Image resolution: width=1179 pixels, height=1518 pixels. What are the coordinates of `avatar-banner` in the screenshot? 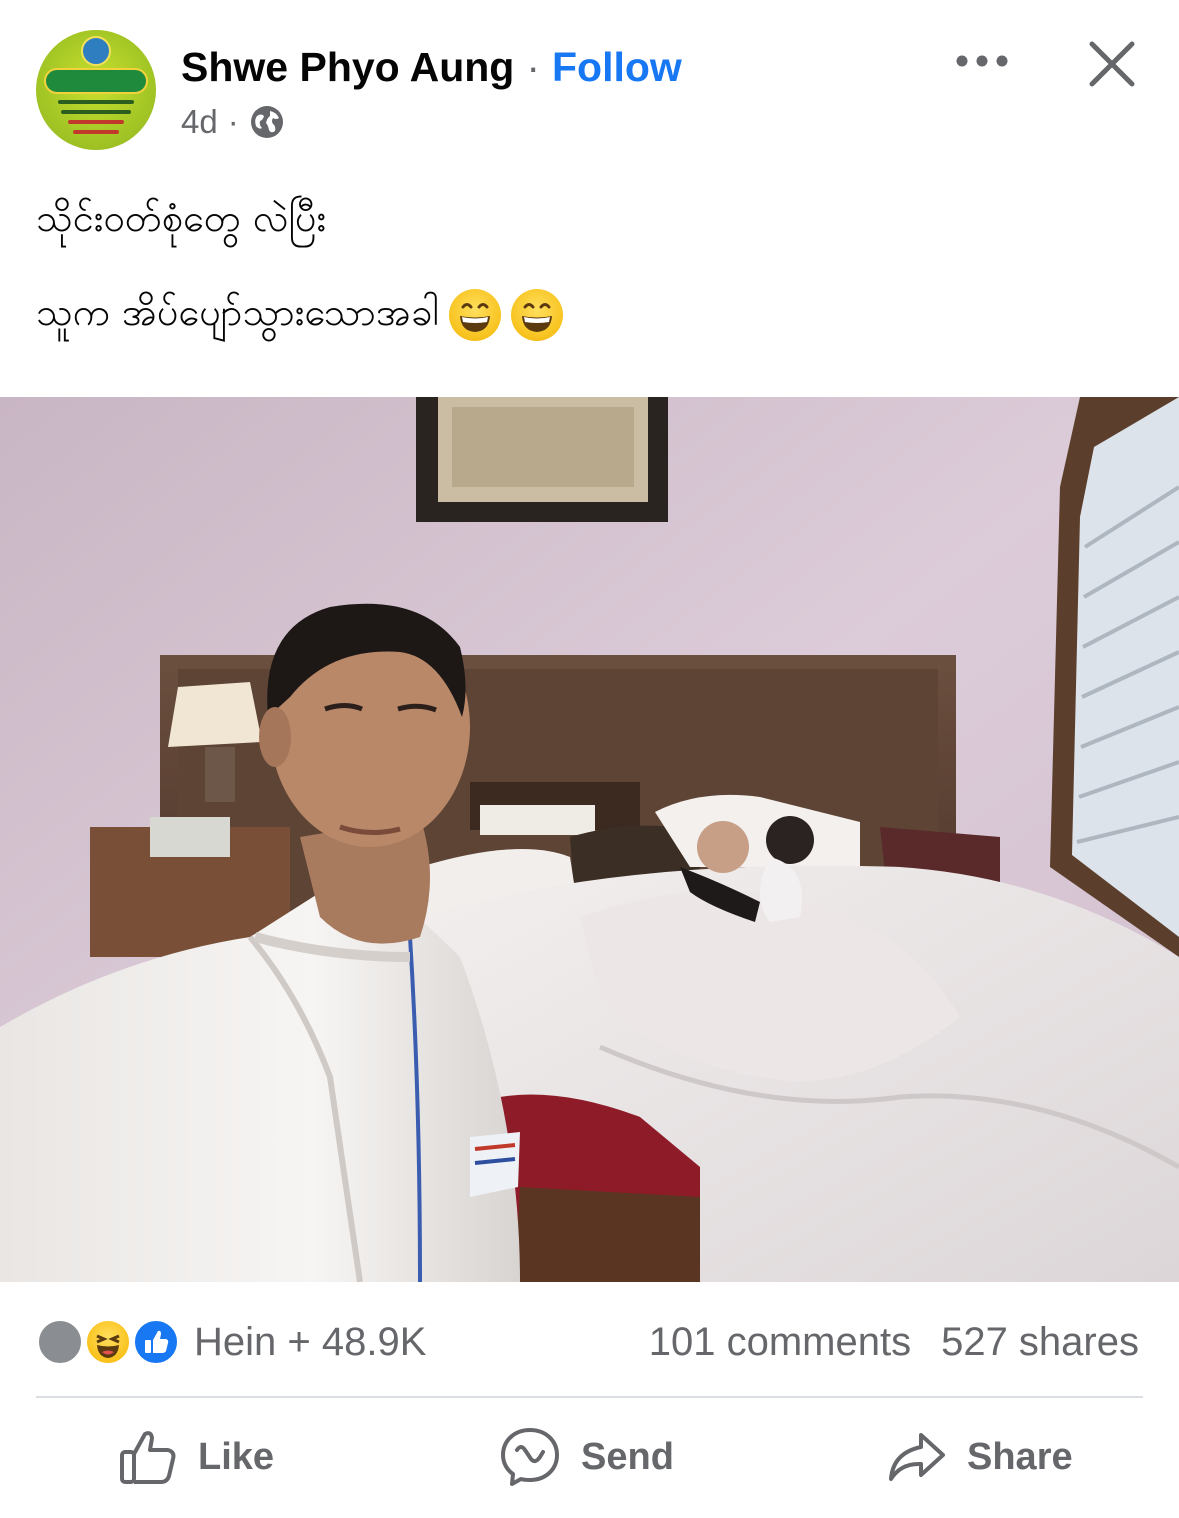 It's located at (96, 81).